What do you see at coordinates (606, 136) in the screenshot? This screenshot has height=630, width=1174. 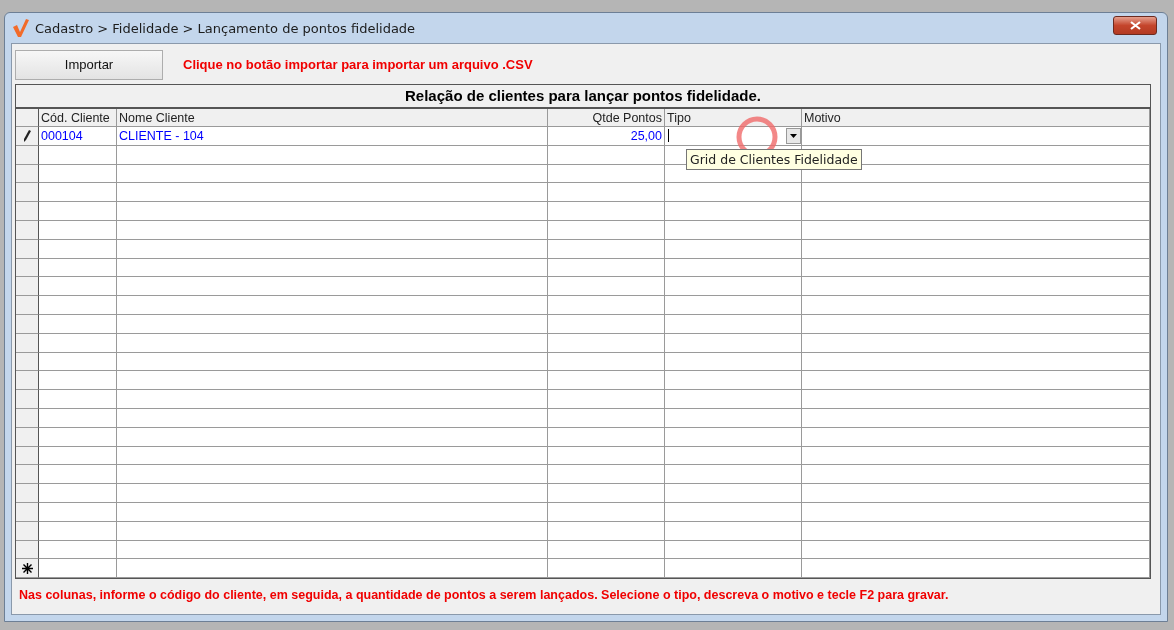 I see `table-cell: 25,00` at bounding box center [606, 136].